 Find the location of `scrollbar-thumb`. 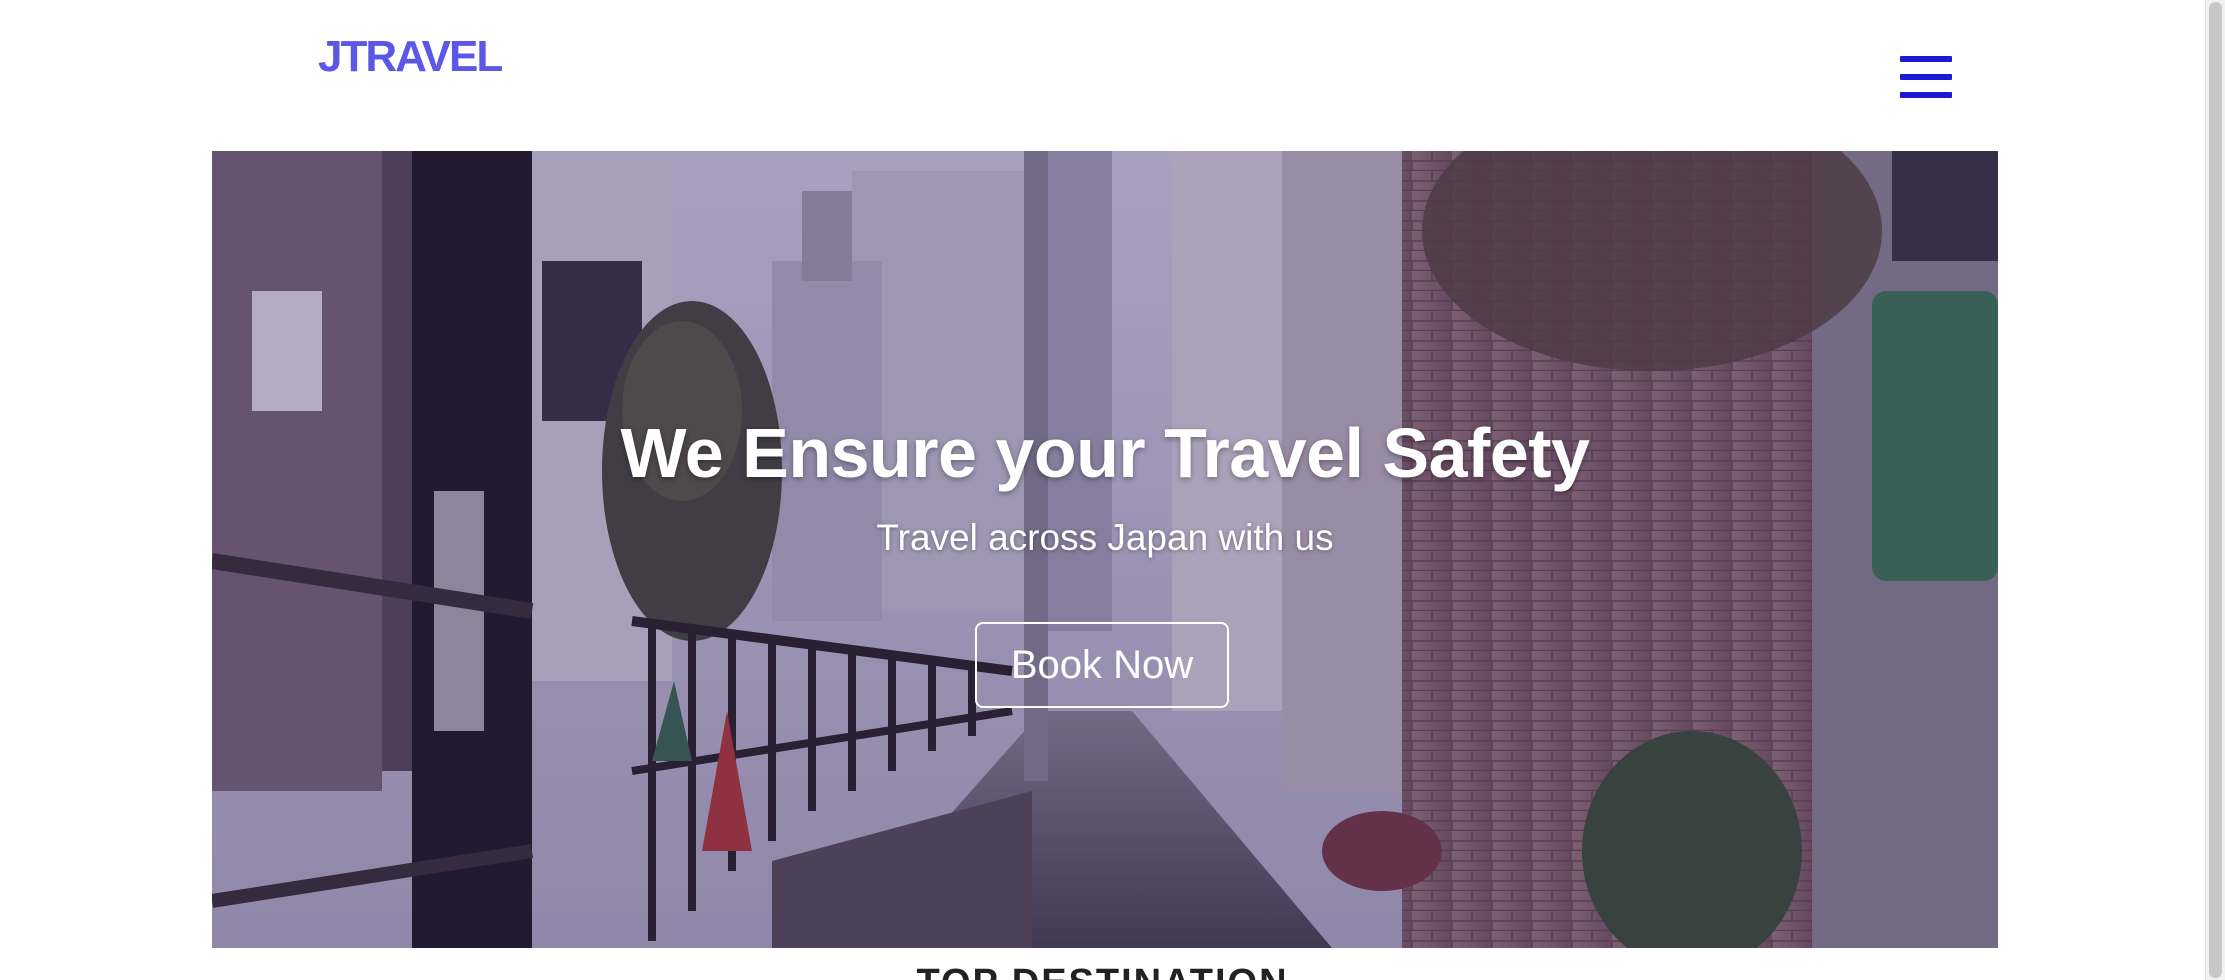

scrollbar-thumb is located at coordinates (2215, 490).